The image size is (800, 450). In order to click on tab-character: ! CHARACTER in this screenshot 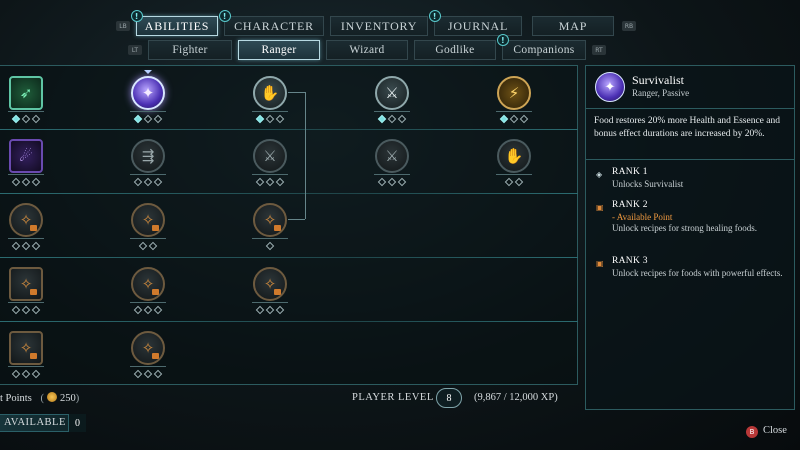, I will do `click(271, 23)`.